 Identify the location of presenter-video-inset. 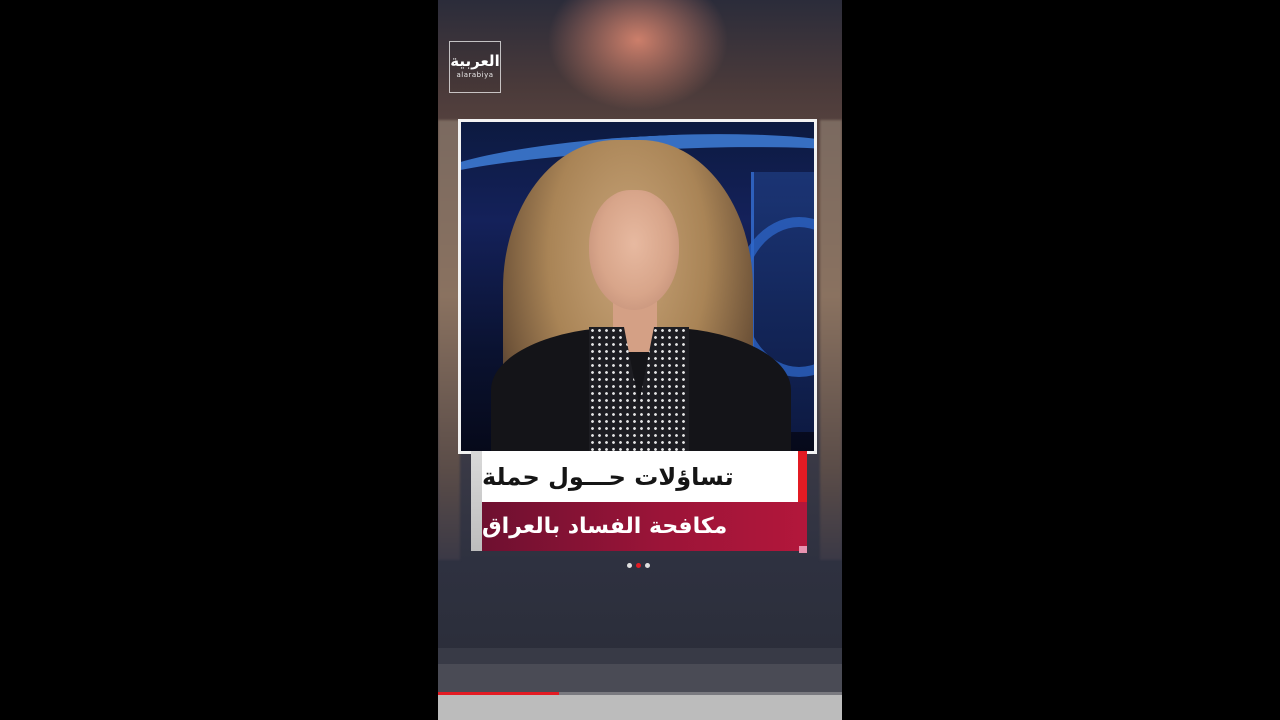
(637, 286).